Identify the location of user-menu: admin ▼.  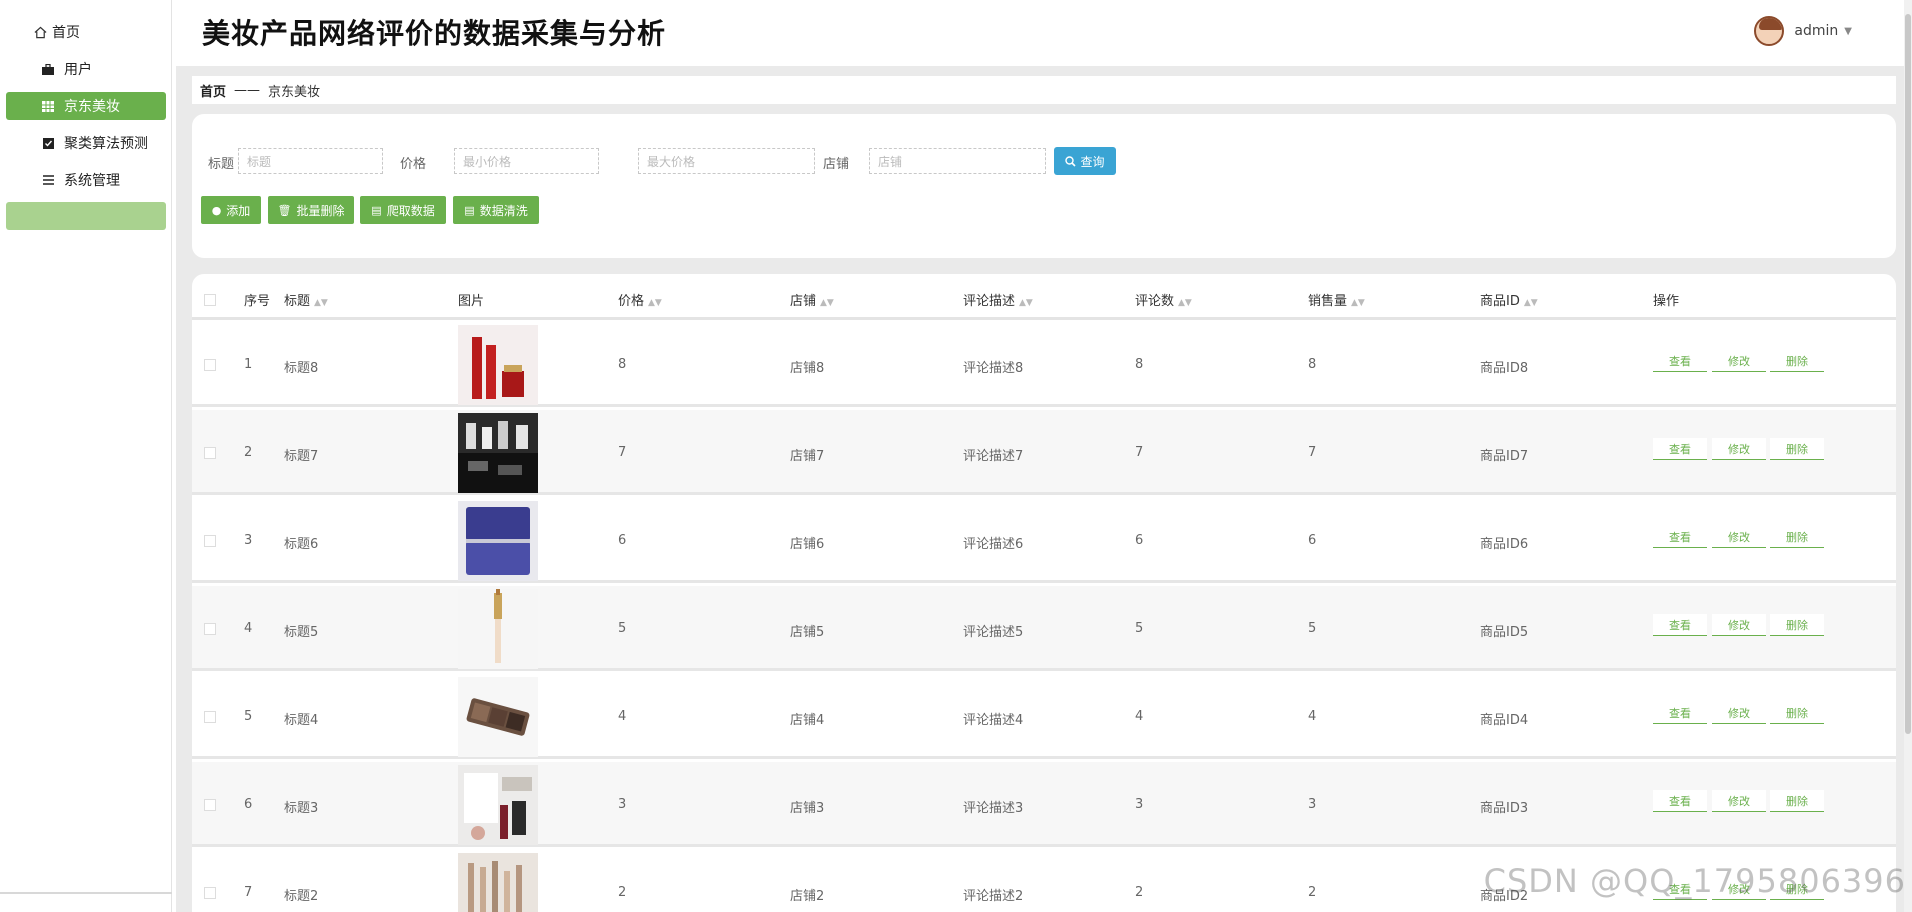
(1803, 31).